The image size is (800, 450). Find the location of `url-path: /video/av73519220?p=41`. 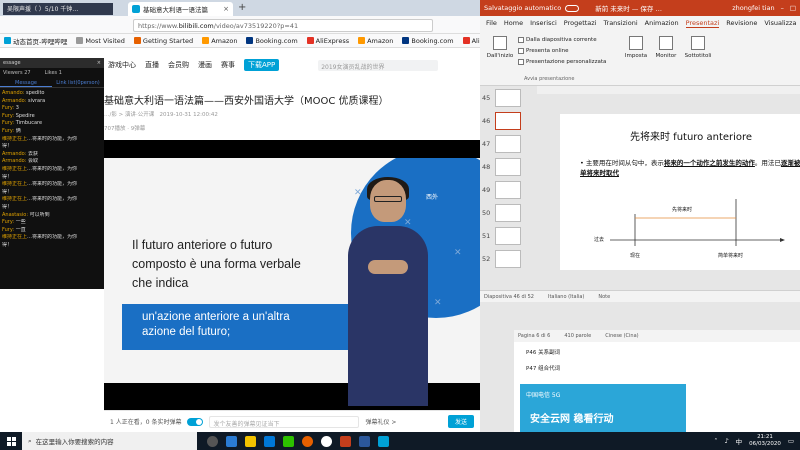

url-path: /video/av73519220?p=41 is located at coordinates (256, 26).